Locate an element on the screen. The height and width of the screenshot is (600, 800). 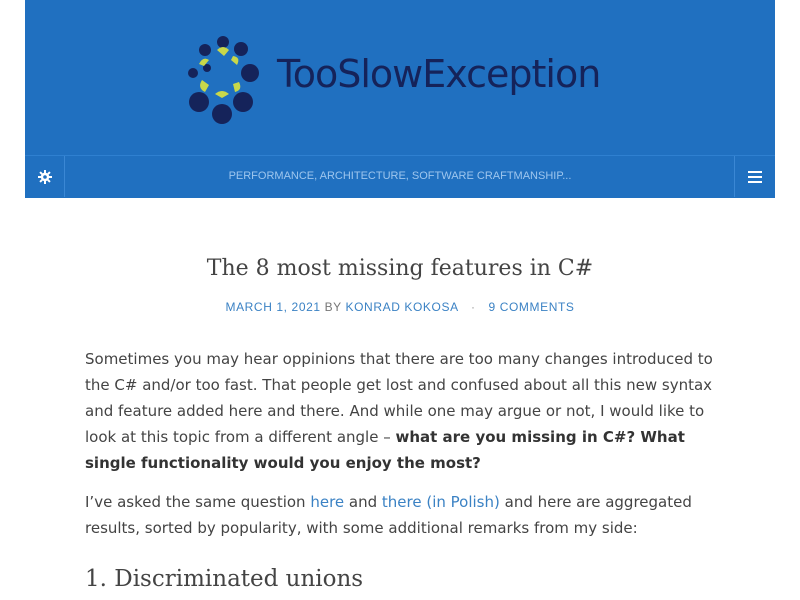
hamburger-menu-icon is located at coordinates (755, 176).